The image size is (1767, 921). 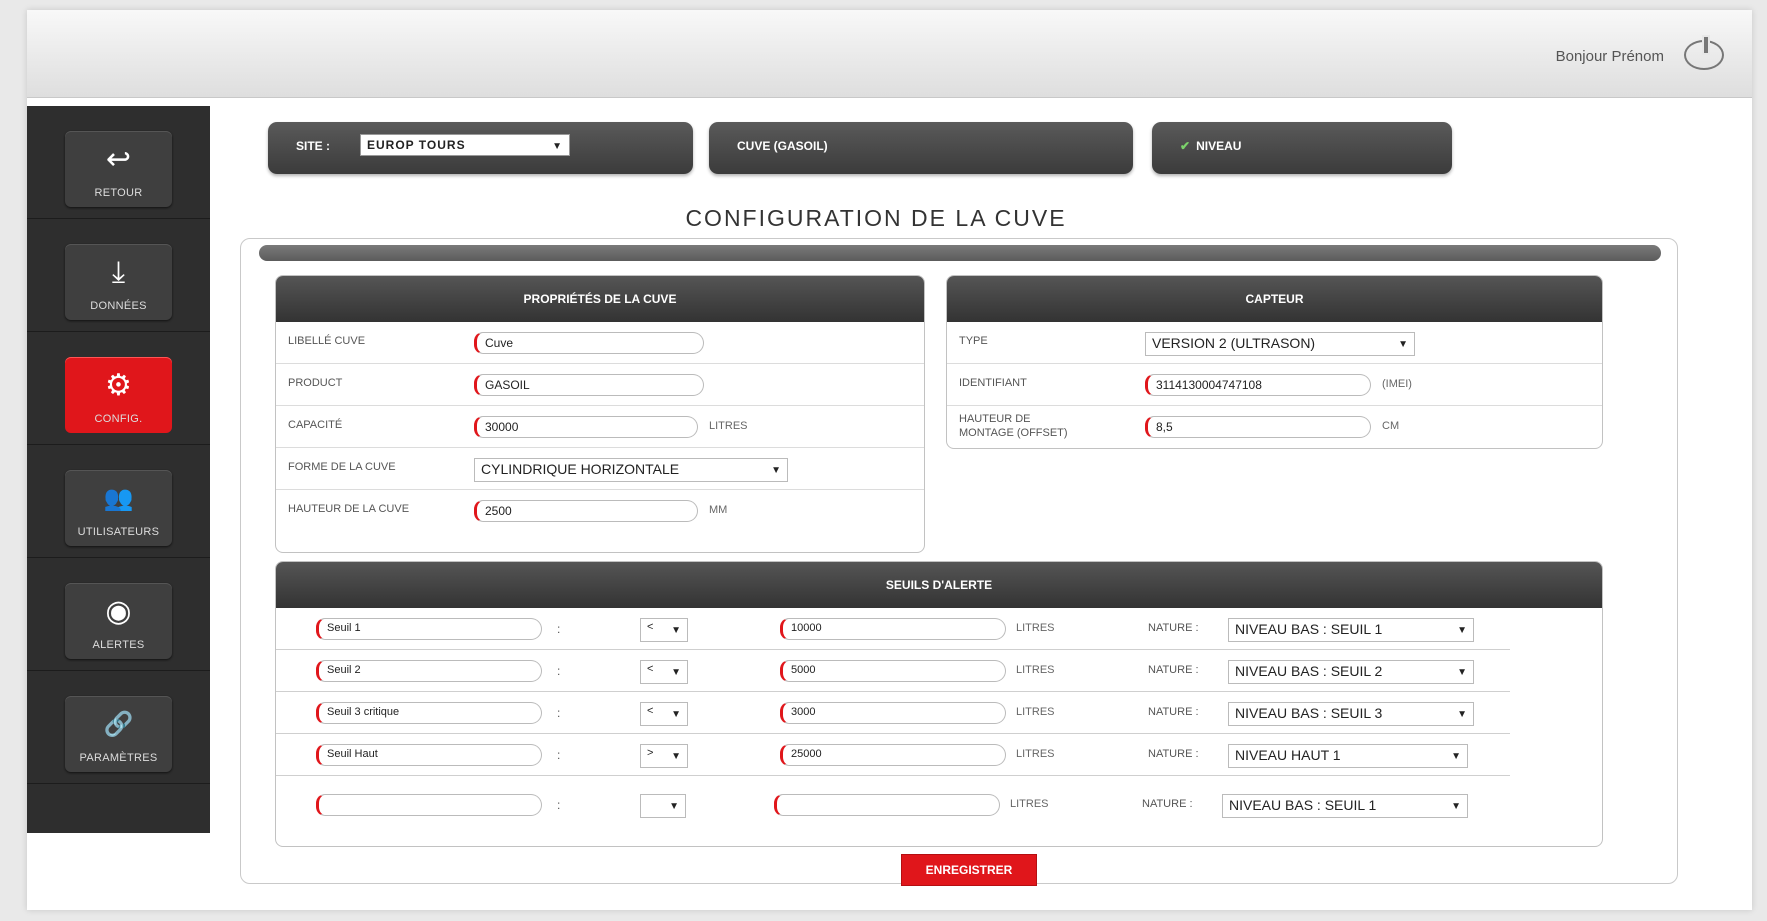 I want to click on hauteur-unit: MM, so click(x=718, y=510).